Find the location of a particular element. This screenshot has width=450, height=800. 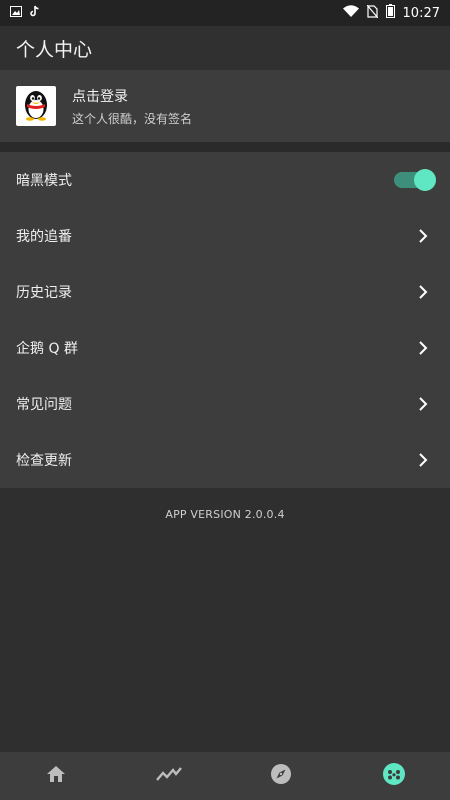

bottom-nav is located at coordinates (225, 776).